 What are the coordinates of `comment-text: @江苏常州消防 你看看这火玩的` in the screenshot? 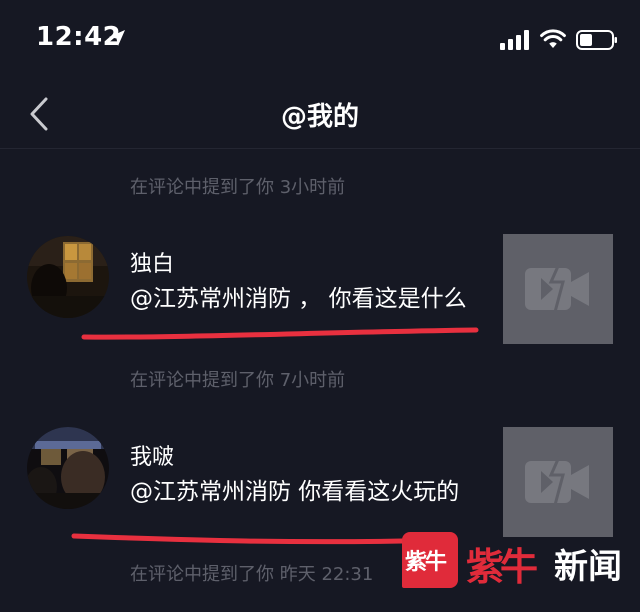 It's located at (295, 492).